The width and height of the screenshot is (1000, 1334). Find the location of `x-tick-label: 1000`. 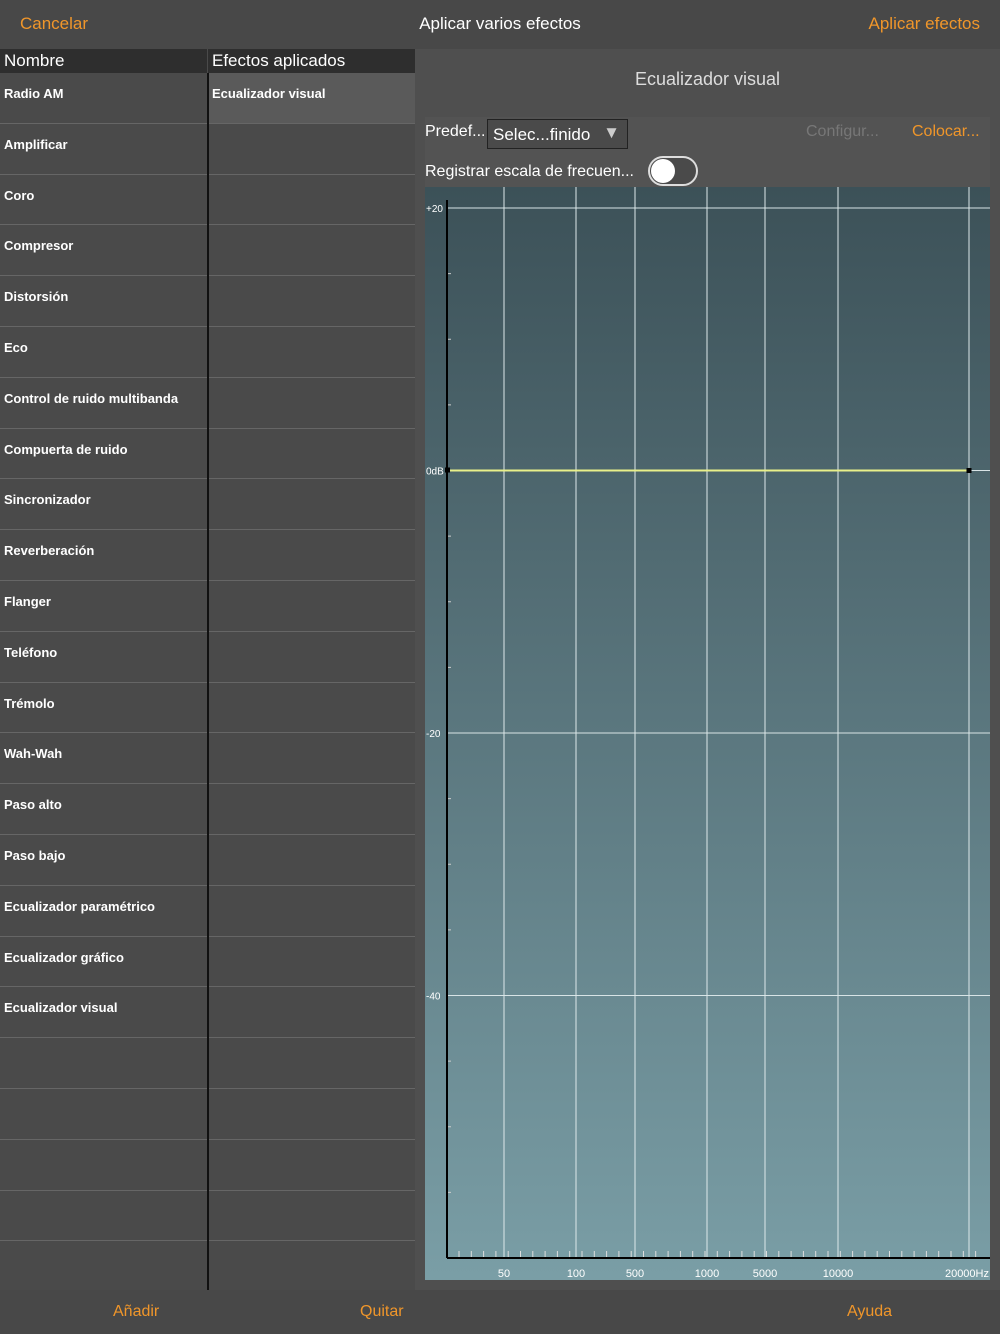

x-tick-label: 1000 is located at coordinates (707, 1274).